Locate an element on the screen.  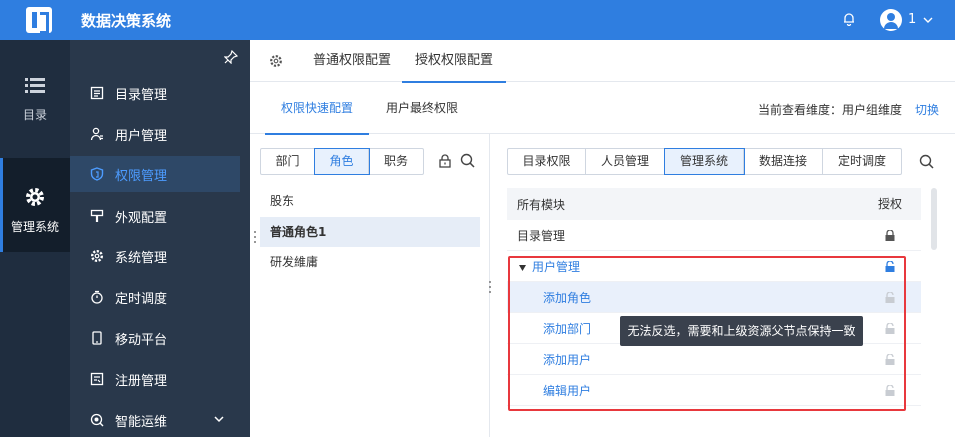
table-row: 添加角色 is located at coordinates (714, 297).